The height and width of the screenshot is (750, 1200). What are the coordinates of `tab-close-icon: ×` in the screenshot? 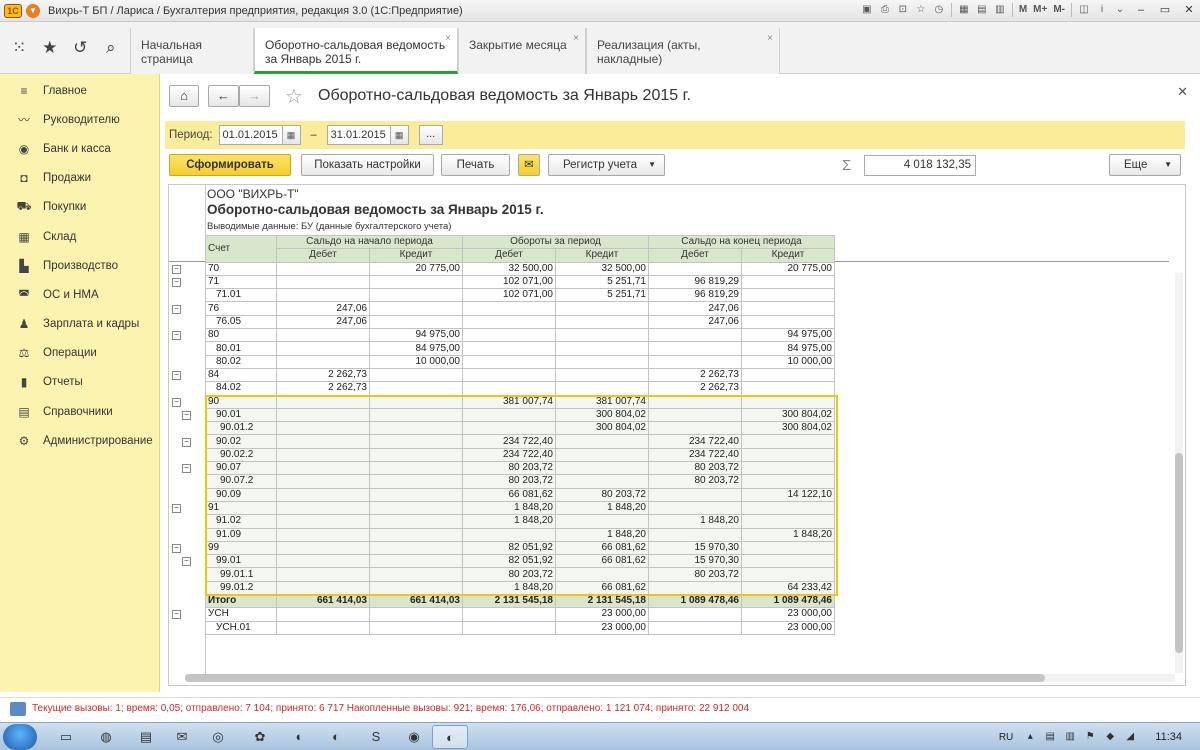 It's located at (576, 39).